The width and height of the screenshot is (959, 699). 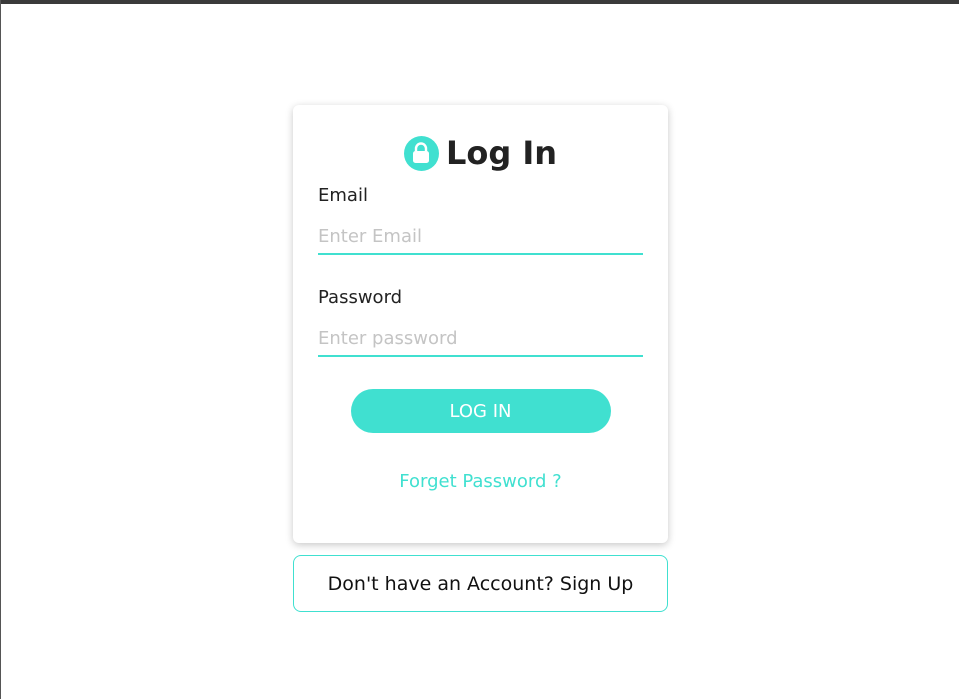 What do you see at coordinates (421, 153) in the screenshot?
I see `lock-icon` at bounding box center [421, 153].